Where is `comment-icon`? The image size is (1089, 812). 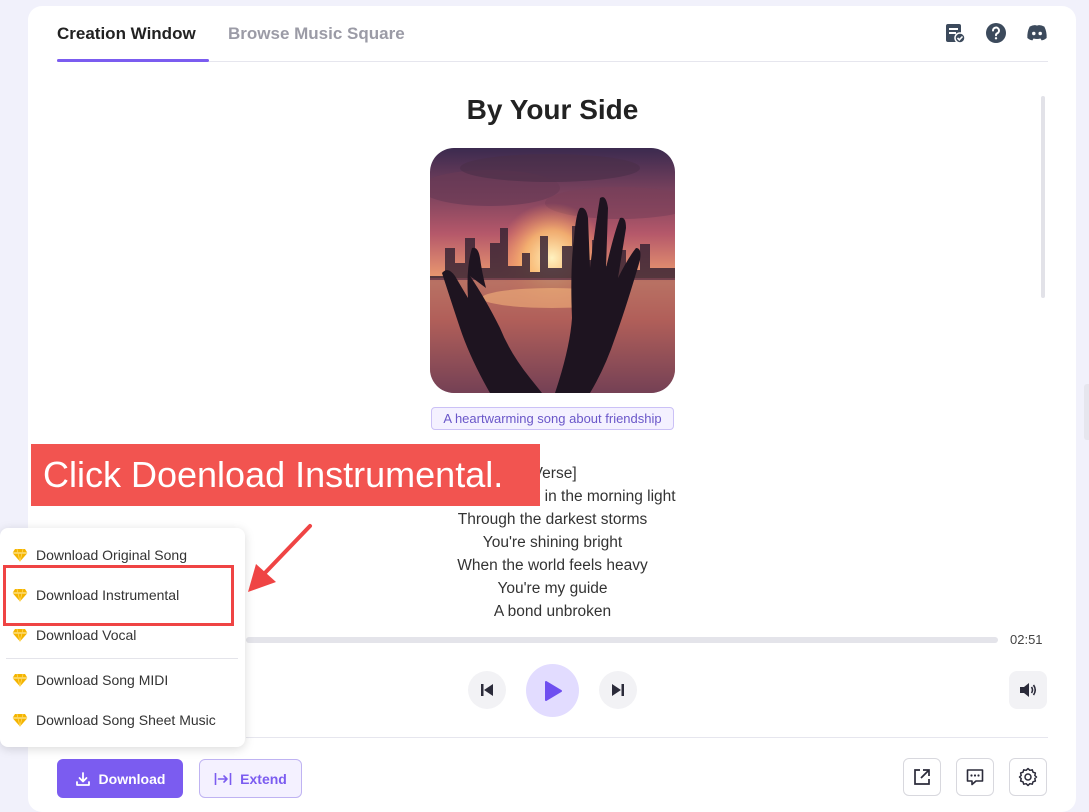
comment-icon is located at coordinates (975, 777).